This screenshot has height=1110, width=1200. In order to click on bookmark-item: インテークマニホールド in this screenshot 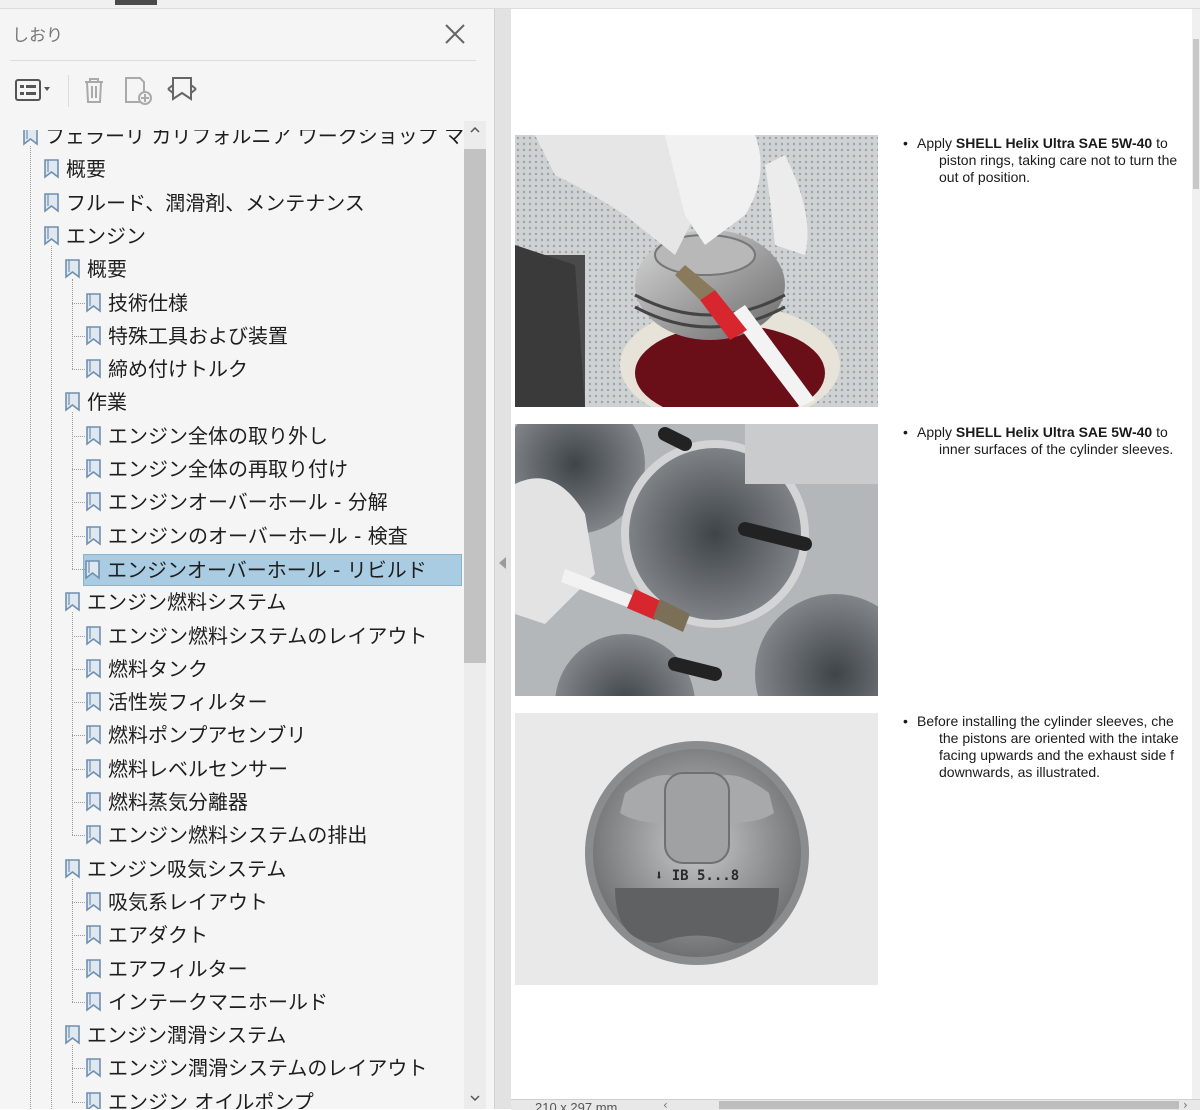, I will do `click(206, 1002)`.